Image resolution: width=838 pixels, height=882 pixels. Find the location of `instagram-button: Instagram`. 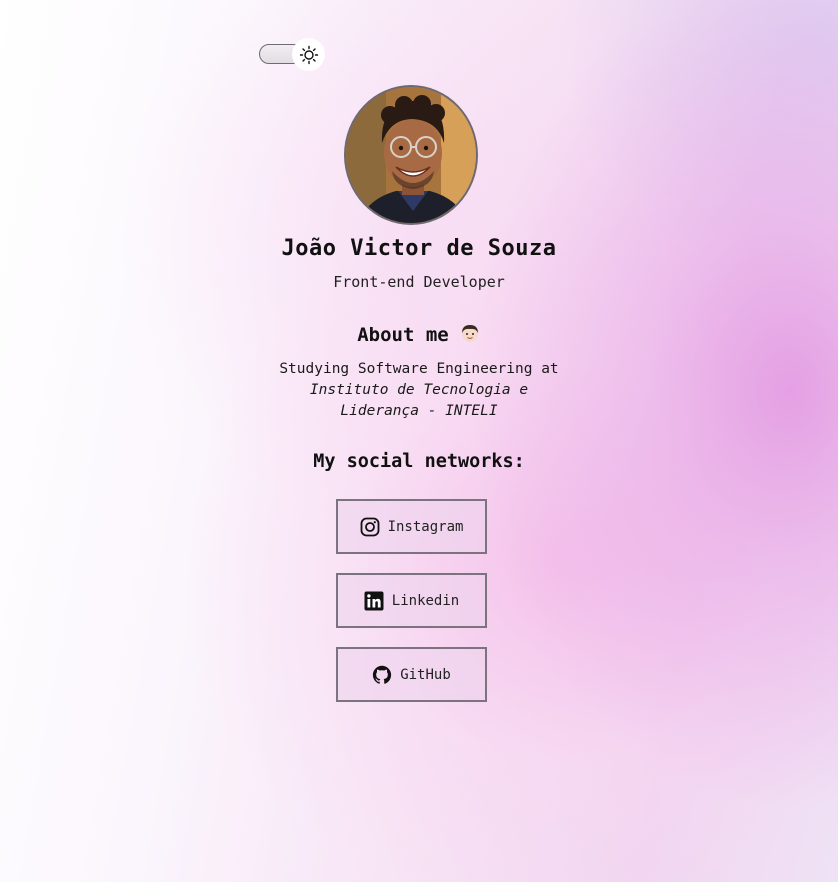

instagram-button: Instagram is located at coordinates (411, 526).